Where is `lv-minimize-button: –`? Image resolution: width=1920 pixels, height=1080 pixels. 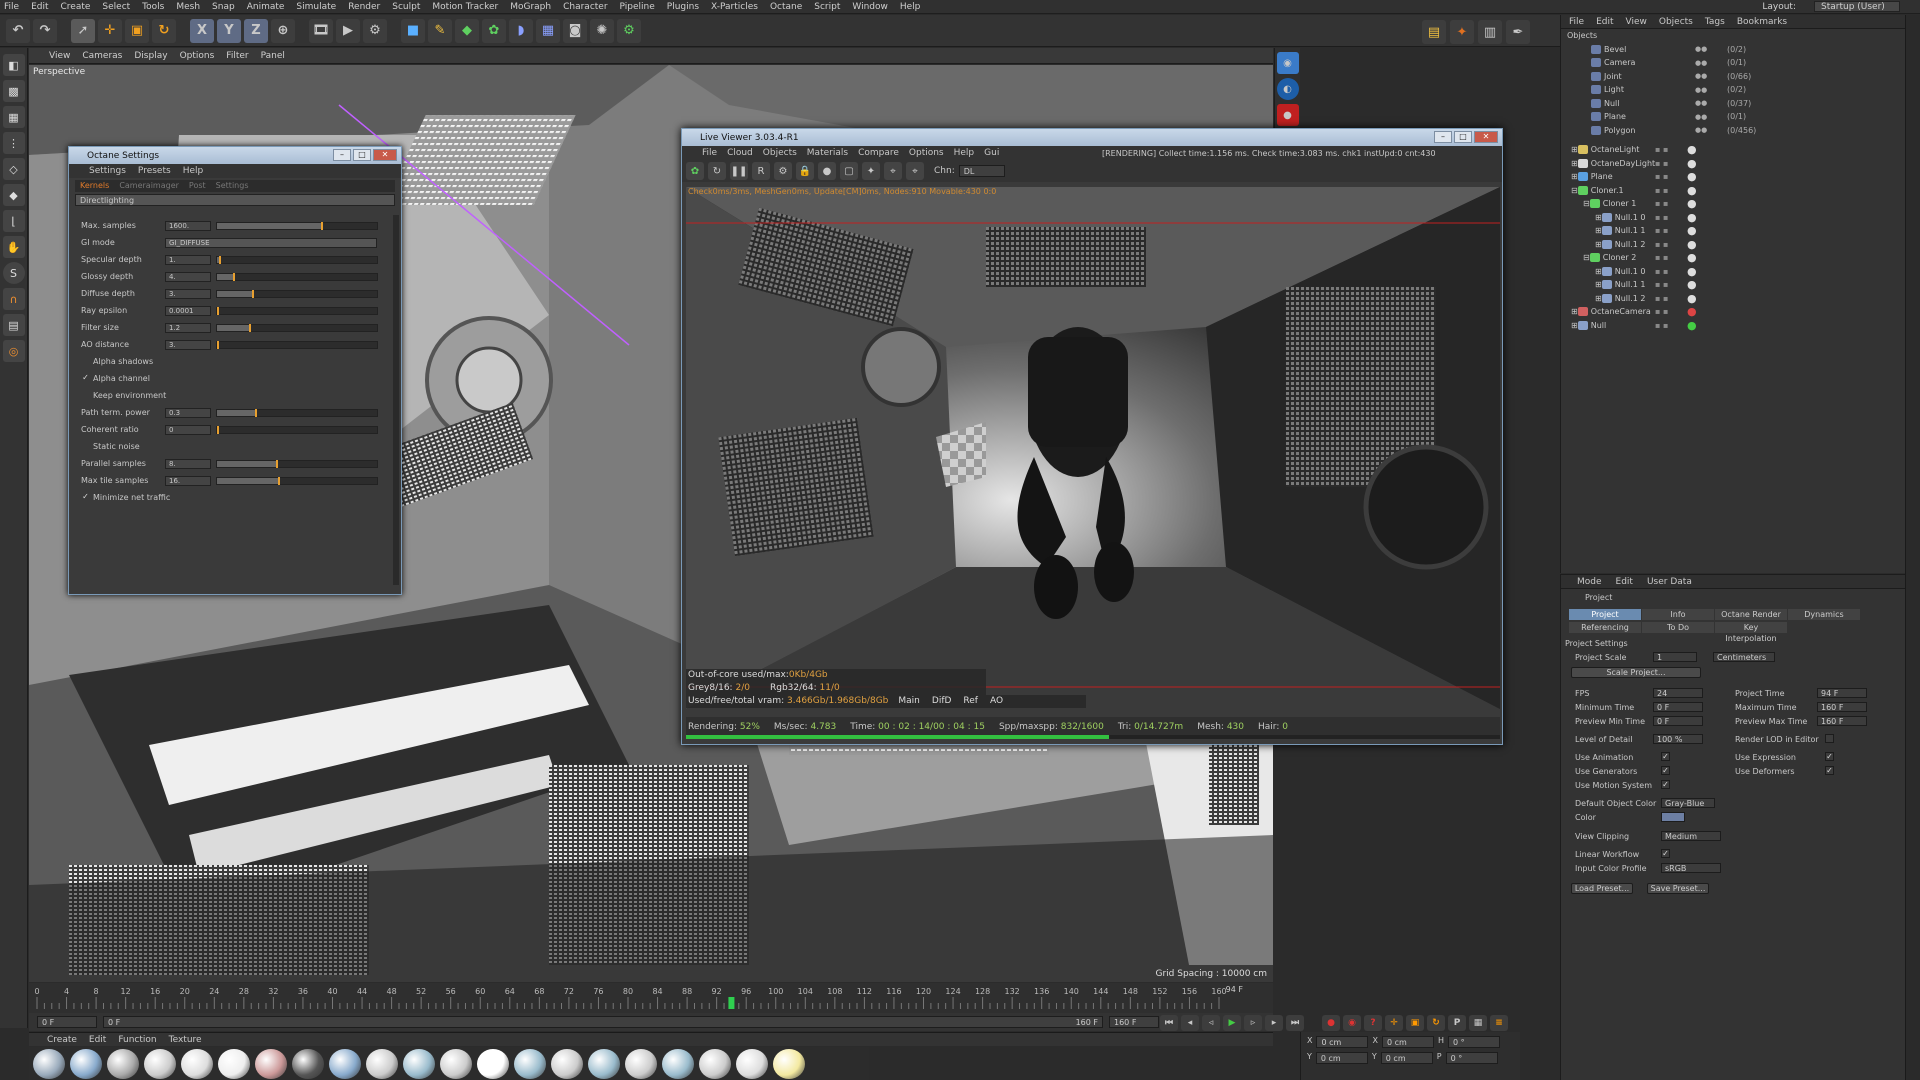 lv-minimize-button: – is located at coordinates (1443, 137).